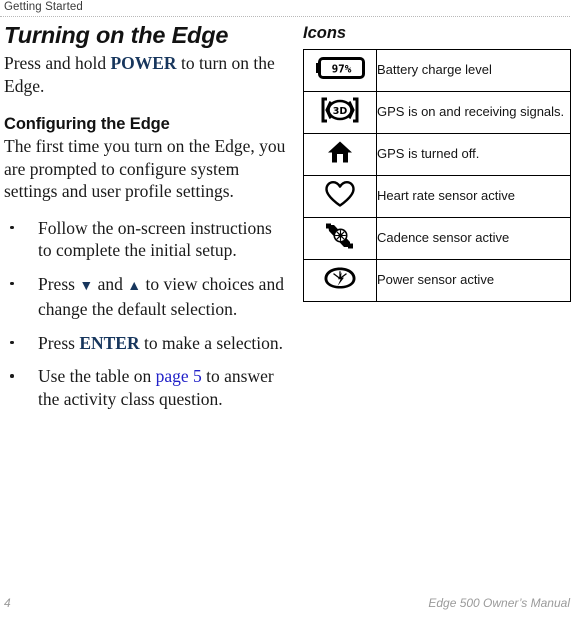  Describe the element at coordinates (473, 154) in the screenshot. I see `description-gps-off: GPS is turned off.` at that location.